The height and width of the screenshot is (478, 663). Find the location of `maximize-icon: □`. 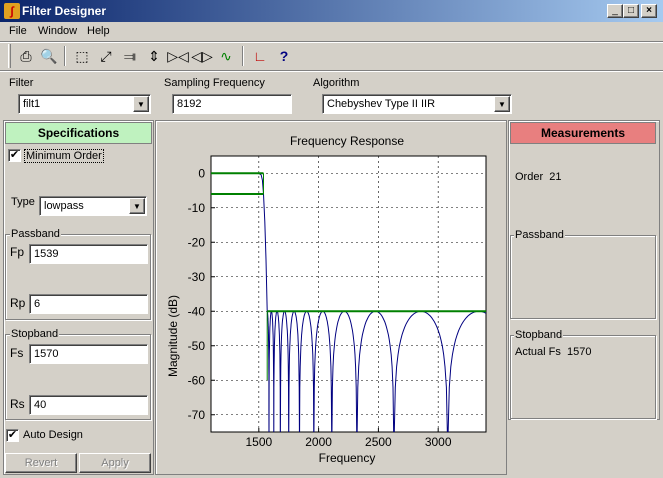

maximize-icon: □ is located at coordinates (631, 11).